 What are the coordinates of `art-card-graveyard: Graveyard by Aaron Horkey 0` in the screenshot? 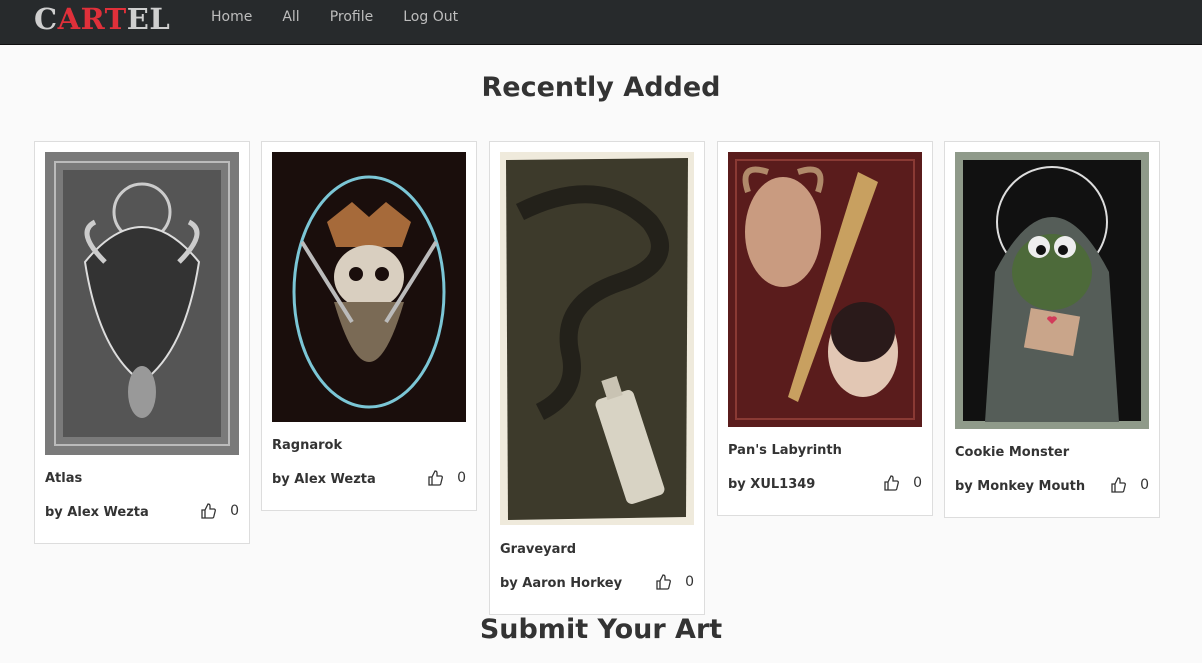 It's located at (597, 378).